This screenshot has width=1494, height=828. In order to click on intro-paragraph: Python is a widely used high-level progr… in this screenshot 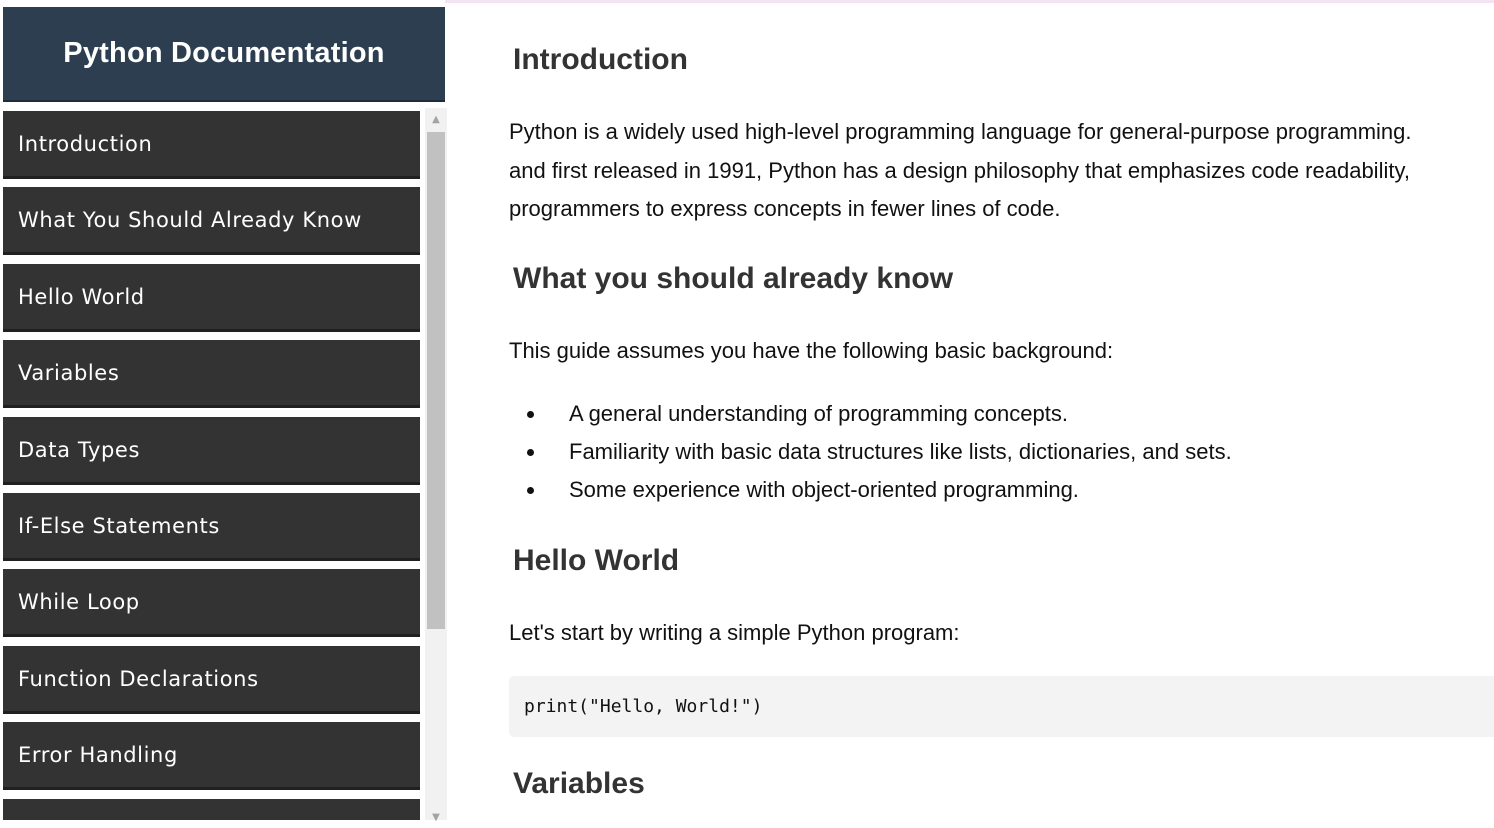, I will do `click(960, 171)`.